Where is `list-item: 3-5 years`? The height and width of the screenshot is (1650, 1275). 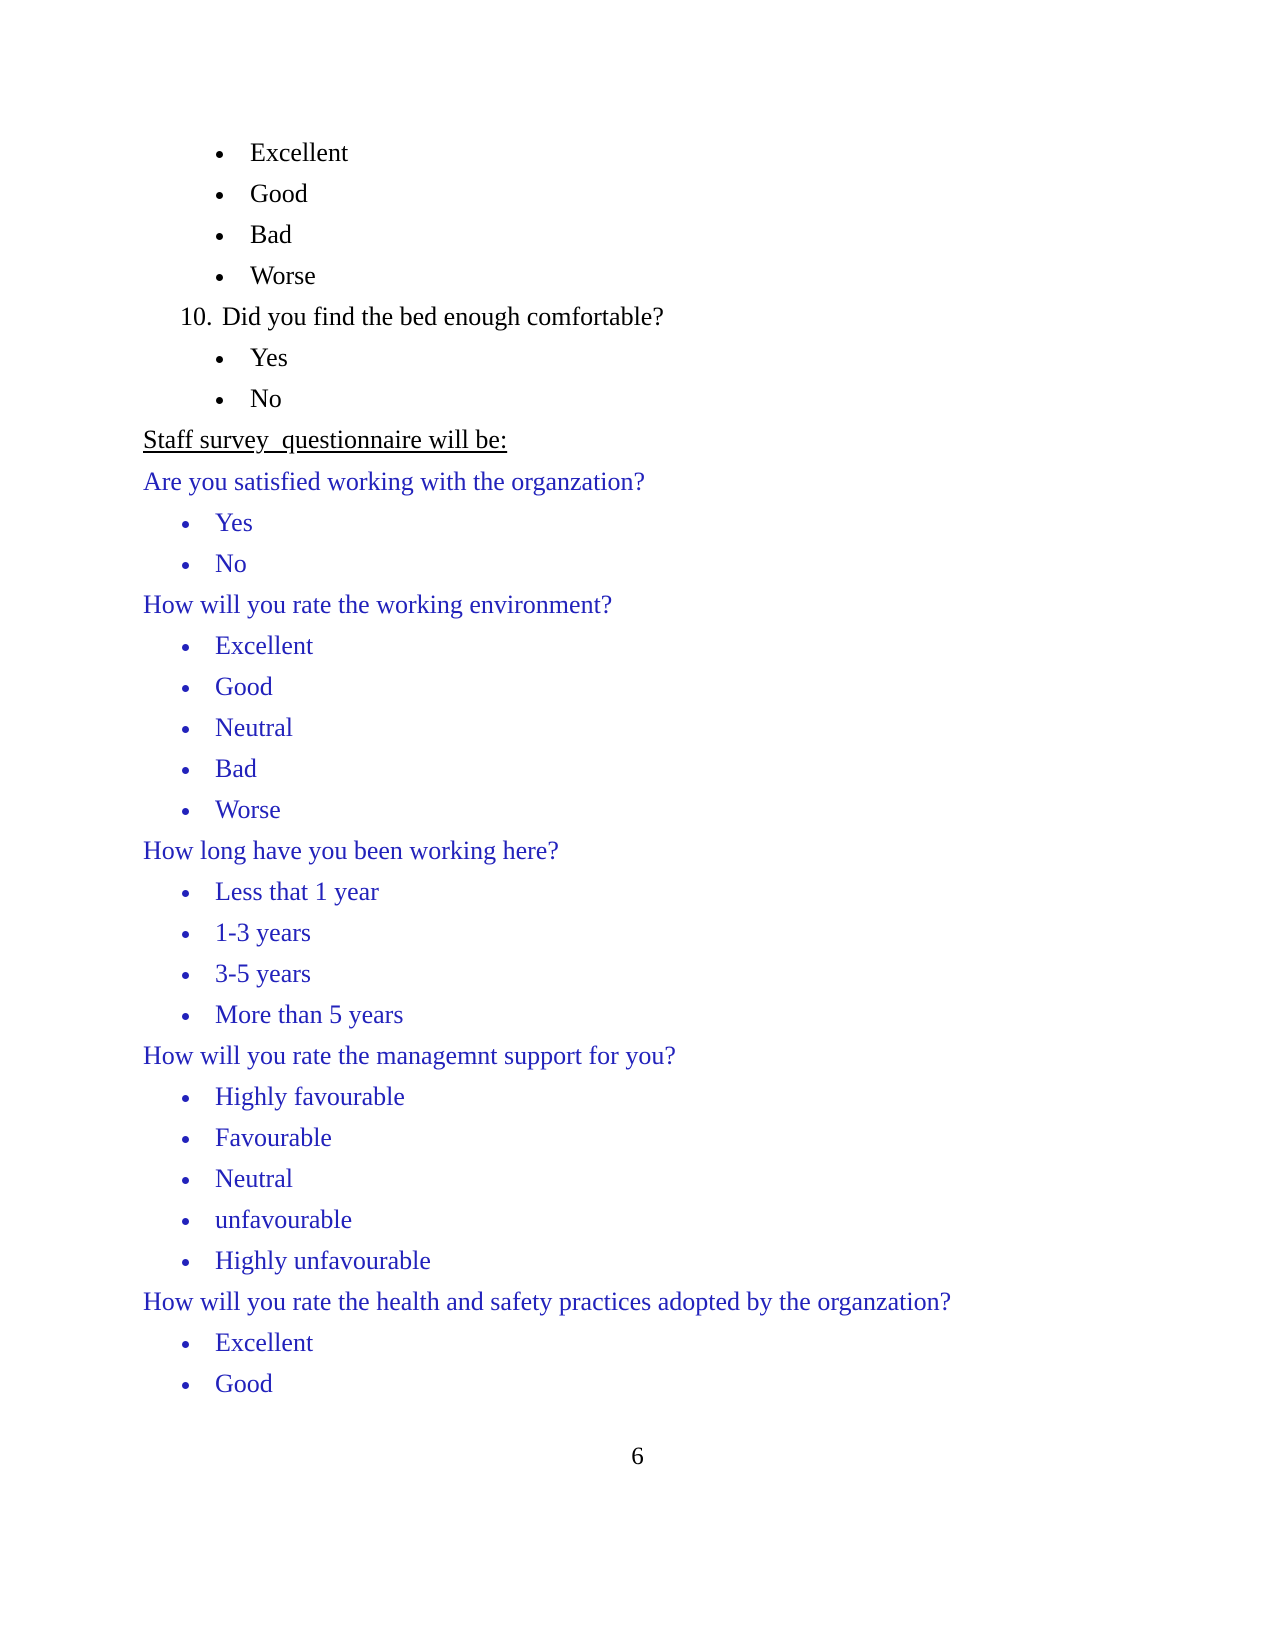 list-item: 3-5 years is located at coordinates (638, 973).